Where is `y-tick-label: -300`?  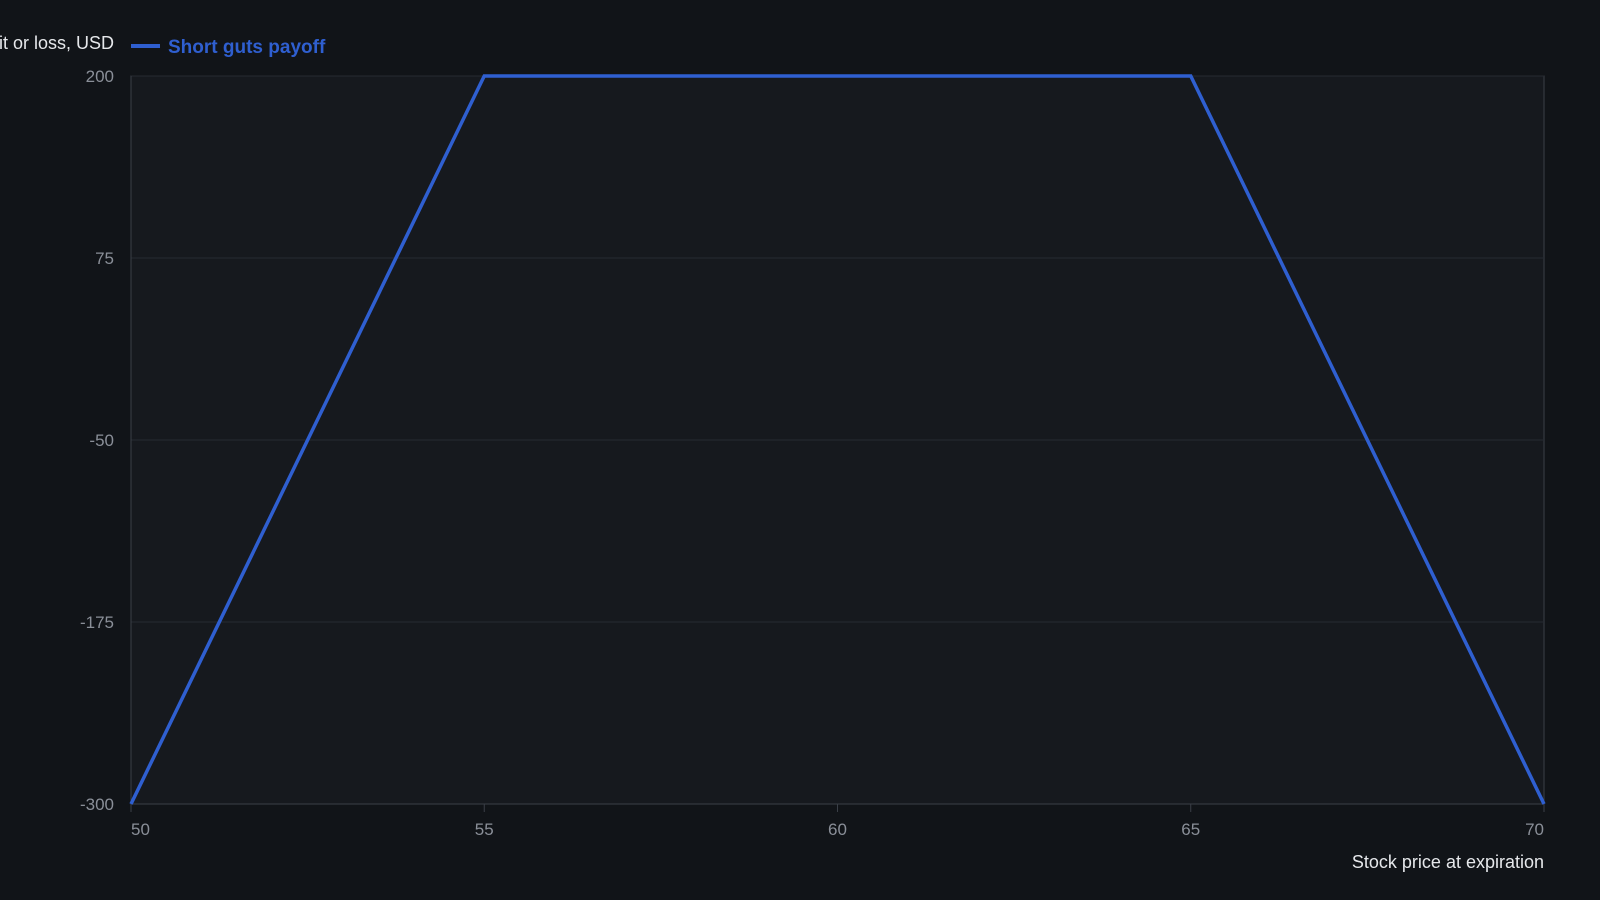 y-tick-label: -300 is located at coordinates (97, 804).